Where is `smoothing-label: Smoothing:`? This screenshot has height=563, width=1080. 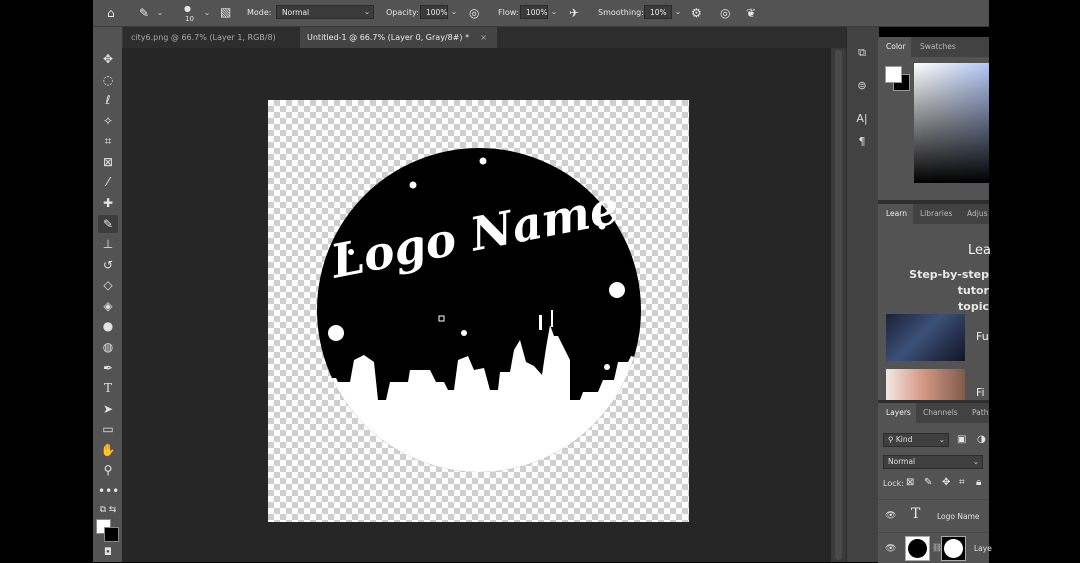 smoothing-label: Smoothing: is located at coordinates (621, 12).